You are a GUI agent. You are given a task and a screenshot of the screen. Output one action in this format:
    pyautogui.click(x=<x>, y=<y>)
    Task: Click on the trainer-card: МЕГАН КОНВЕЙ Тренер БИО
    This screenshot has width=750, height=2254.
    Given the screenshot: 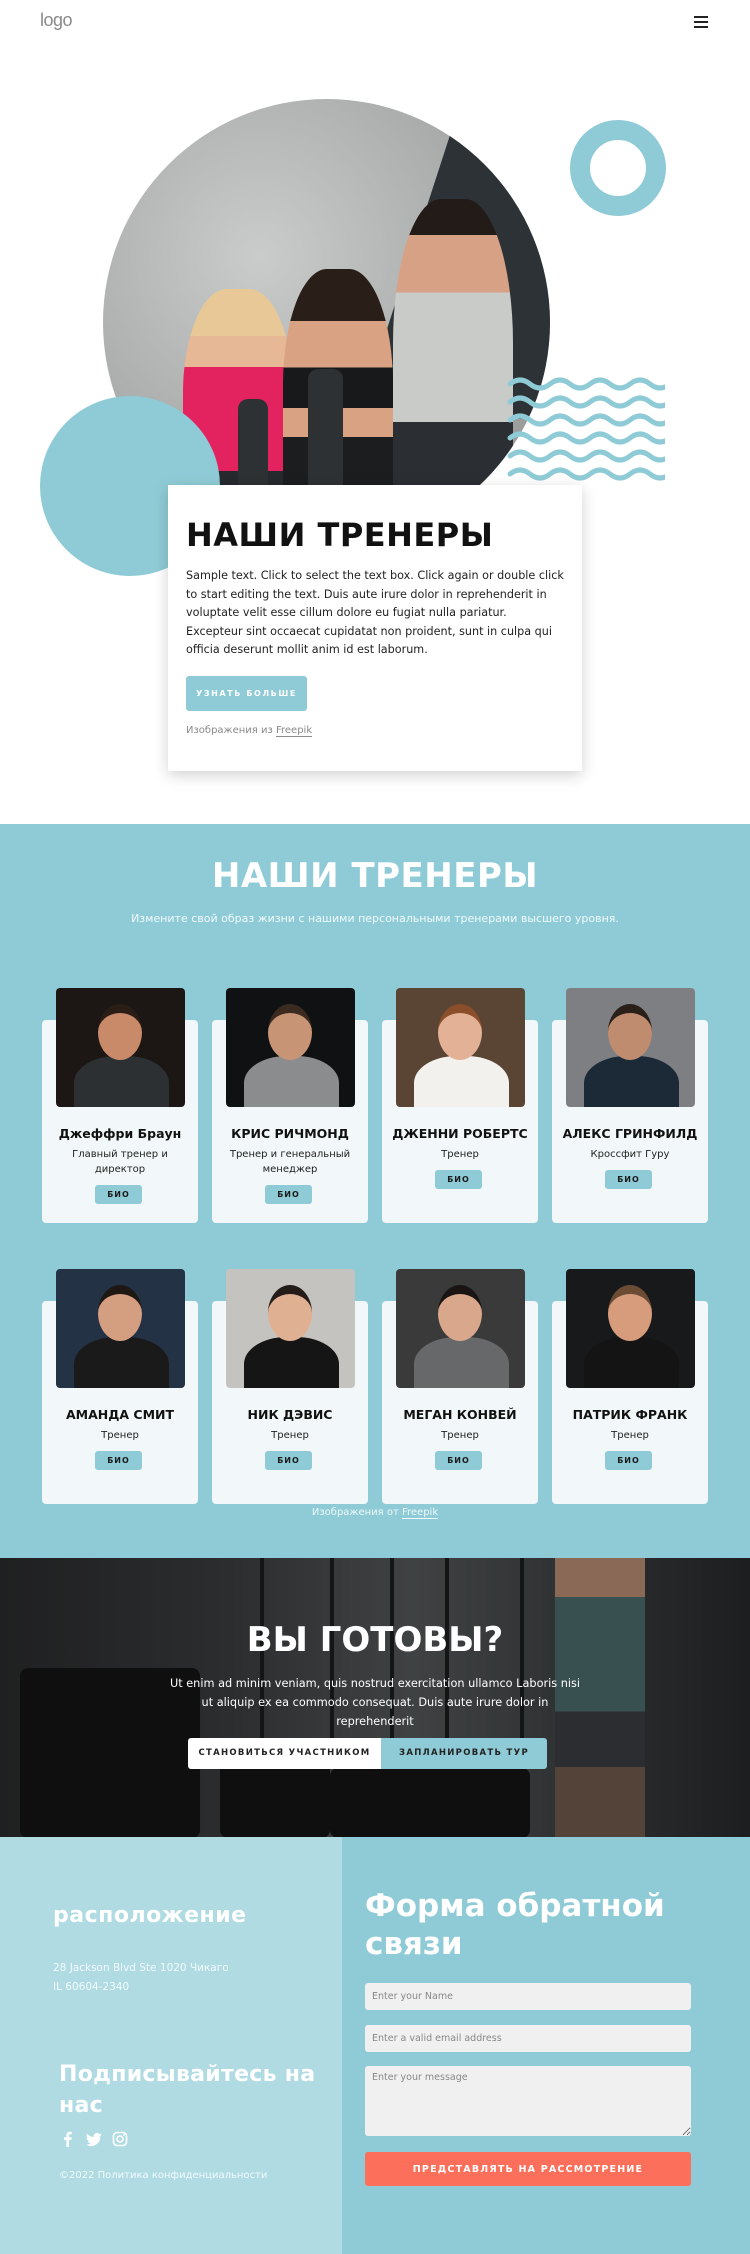 What is the action you would take?
    pyautogui.click(x=460, y=1386)
    